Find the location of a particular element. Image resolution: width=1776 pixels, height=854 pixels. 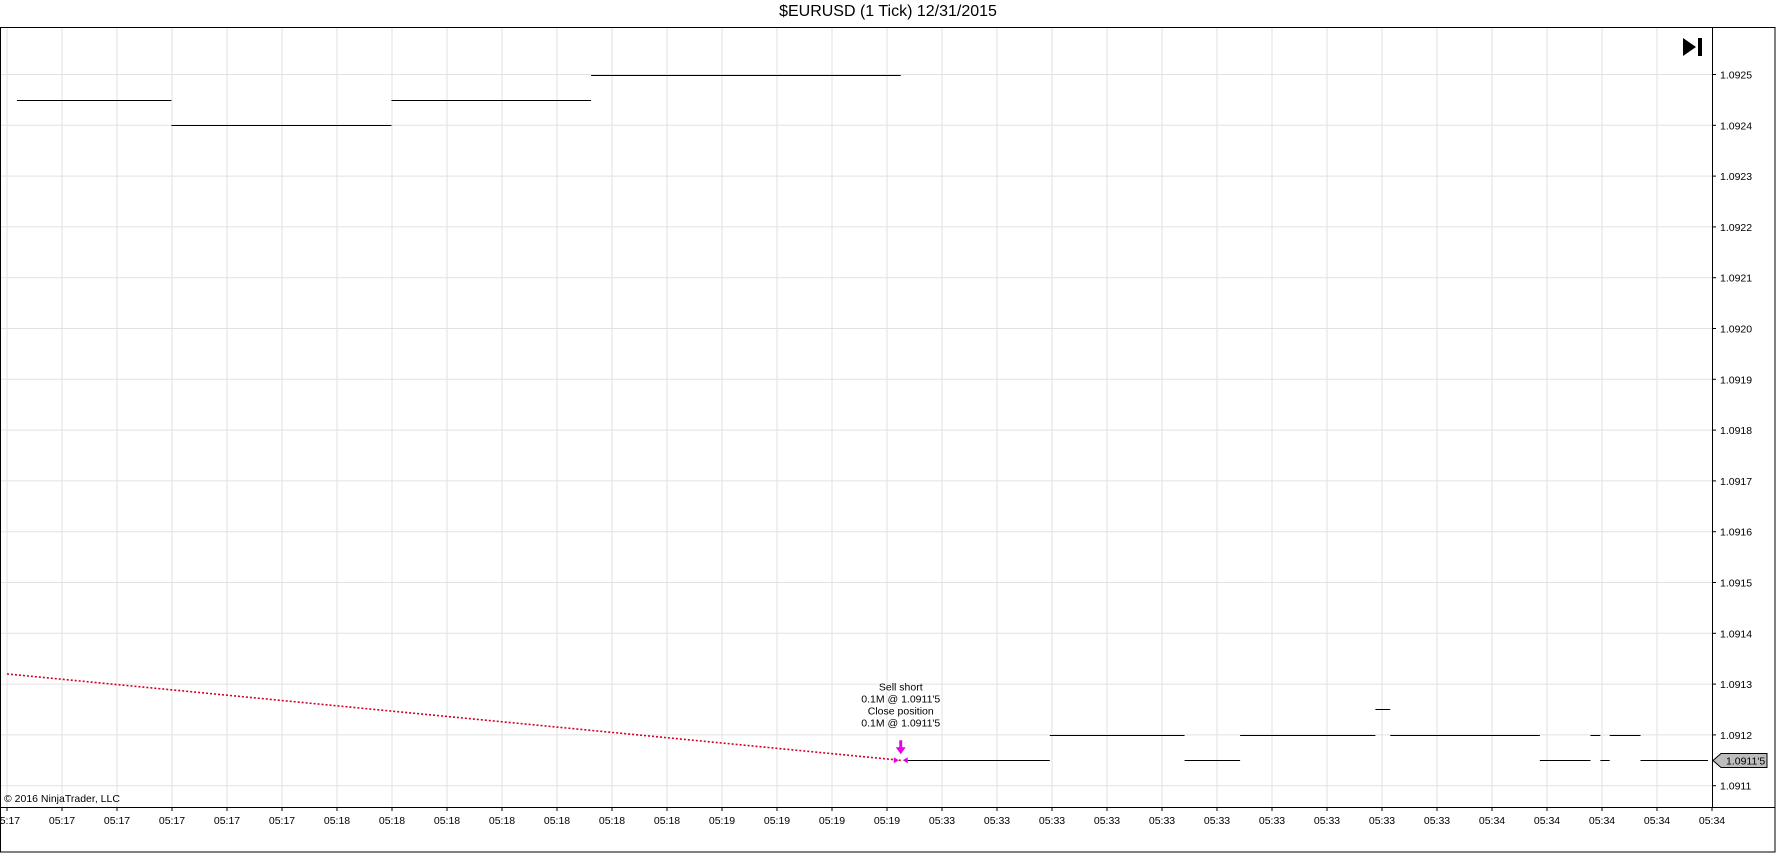

y-tick-label: 1.0911 is located at coordinates (1735, 787).